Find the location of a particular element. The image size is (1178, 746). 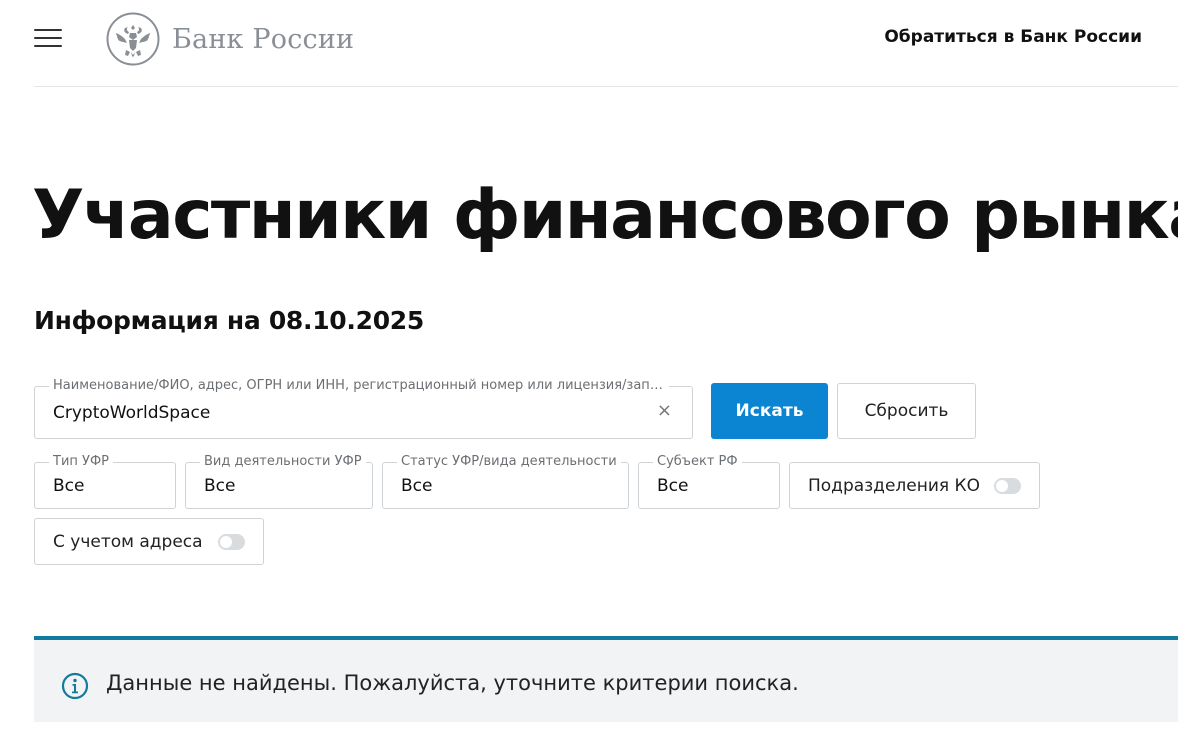

filter-activity-label: Вид деятельности УФР is located at coordinates (283, 461).